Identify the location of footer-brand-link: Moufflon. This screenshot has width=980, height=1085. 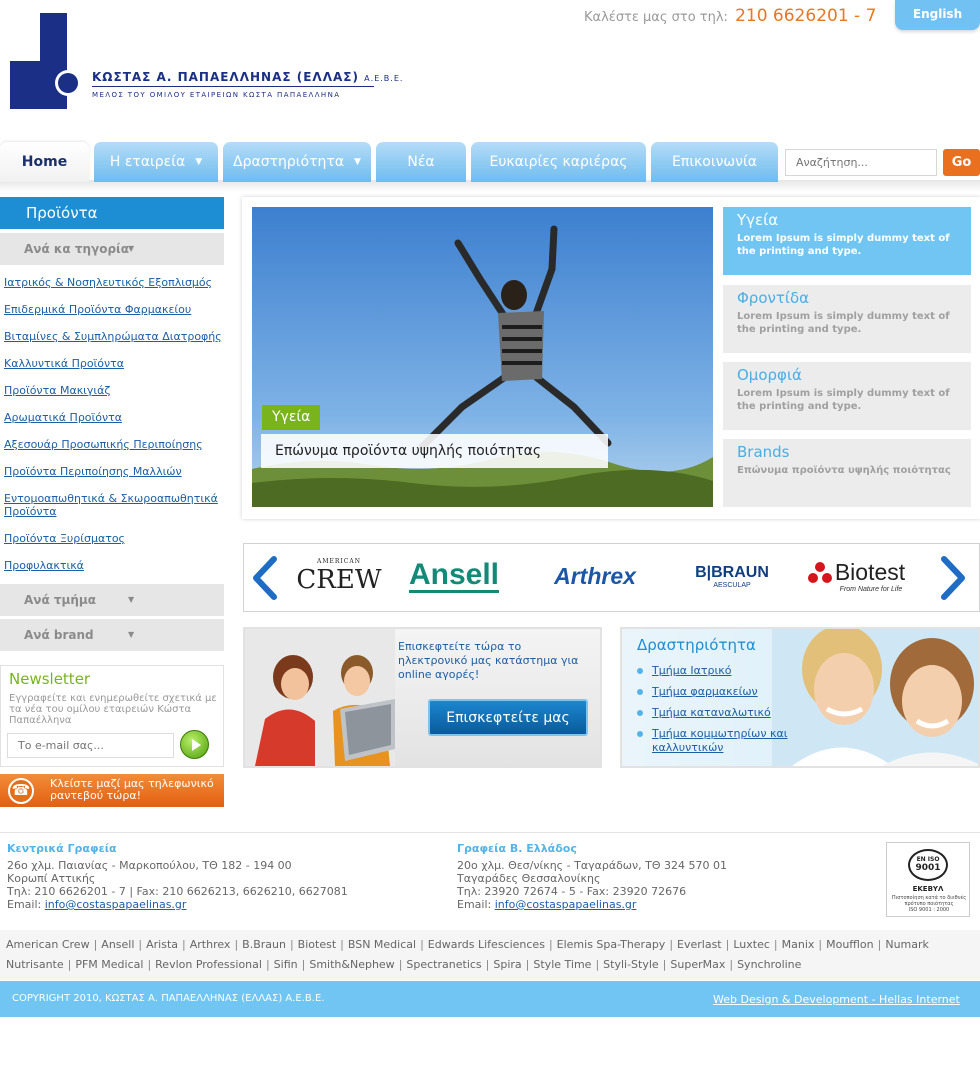
(850, 944).